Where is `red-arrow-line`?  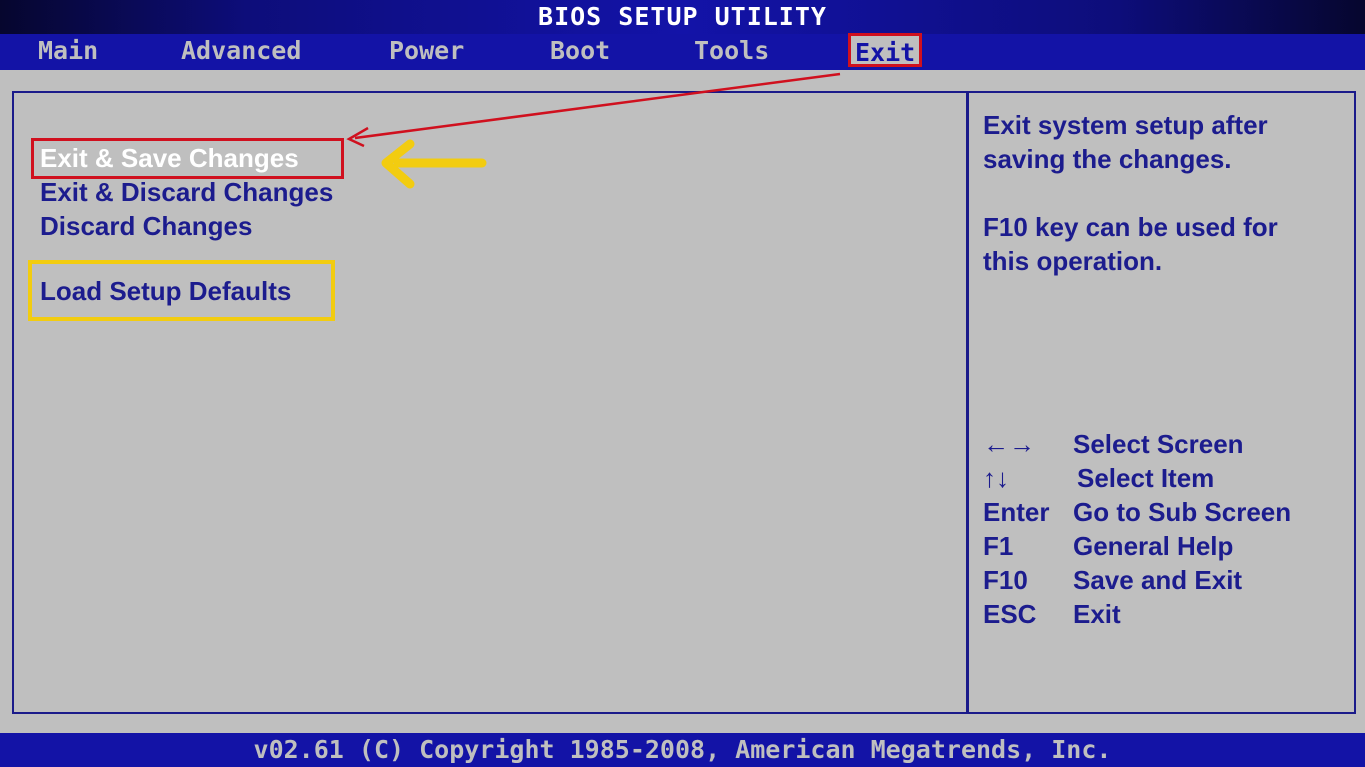 red-arrow-line is located at coordinates (597, 106).